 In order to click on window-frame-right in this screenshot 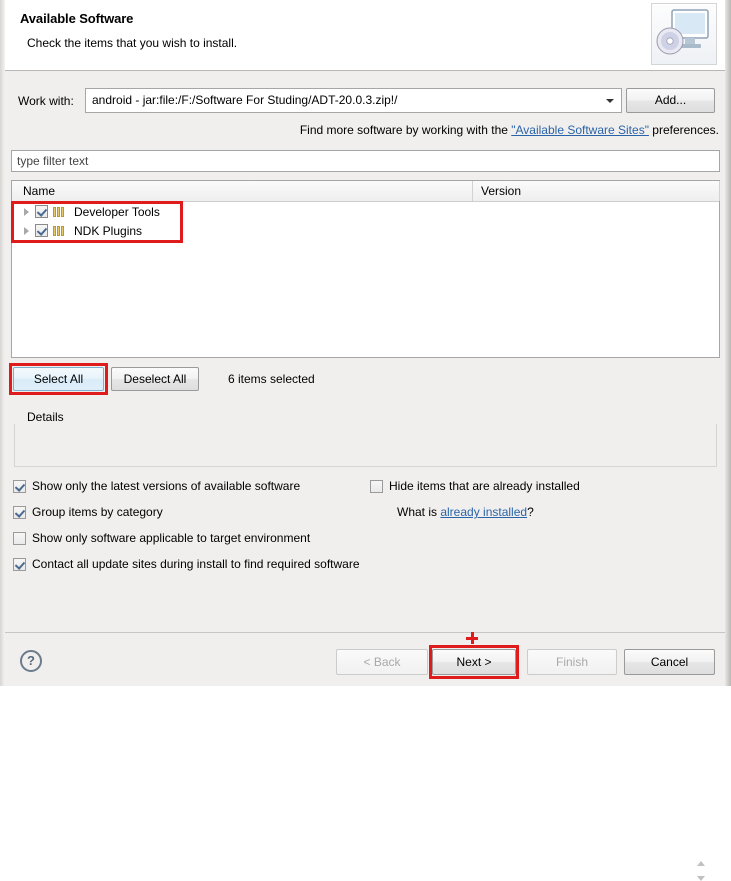, I will do `click(728, 343)`.